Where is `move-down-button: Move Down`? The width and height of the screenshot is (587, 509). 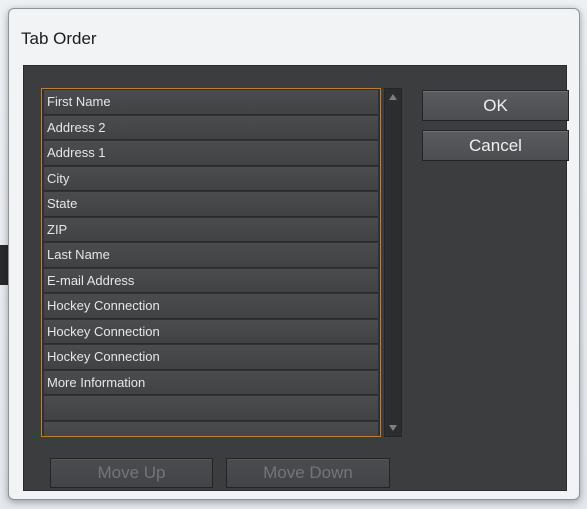 move-down-button: Move Down is located at coordinates (308, 473).